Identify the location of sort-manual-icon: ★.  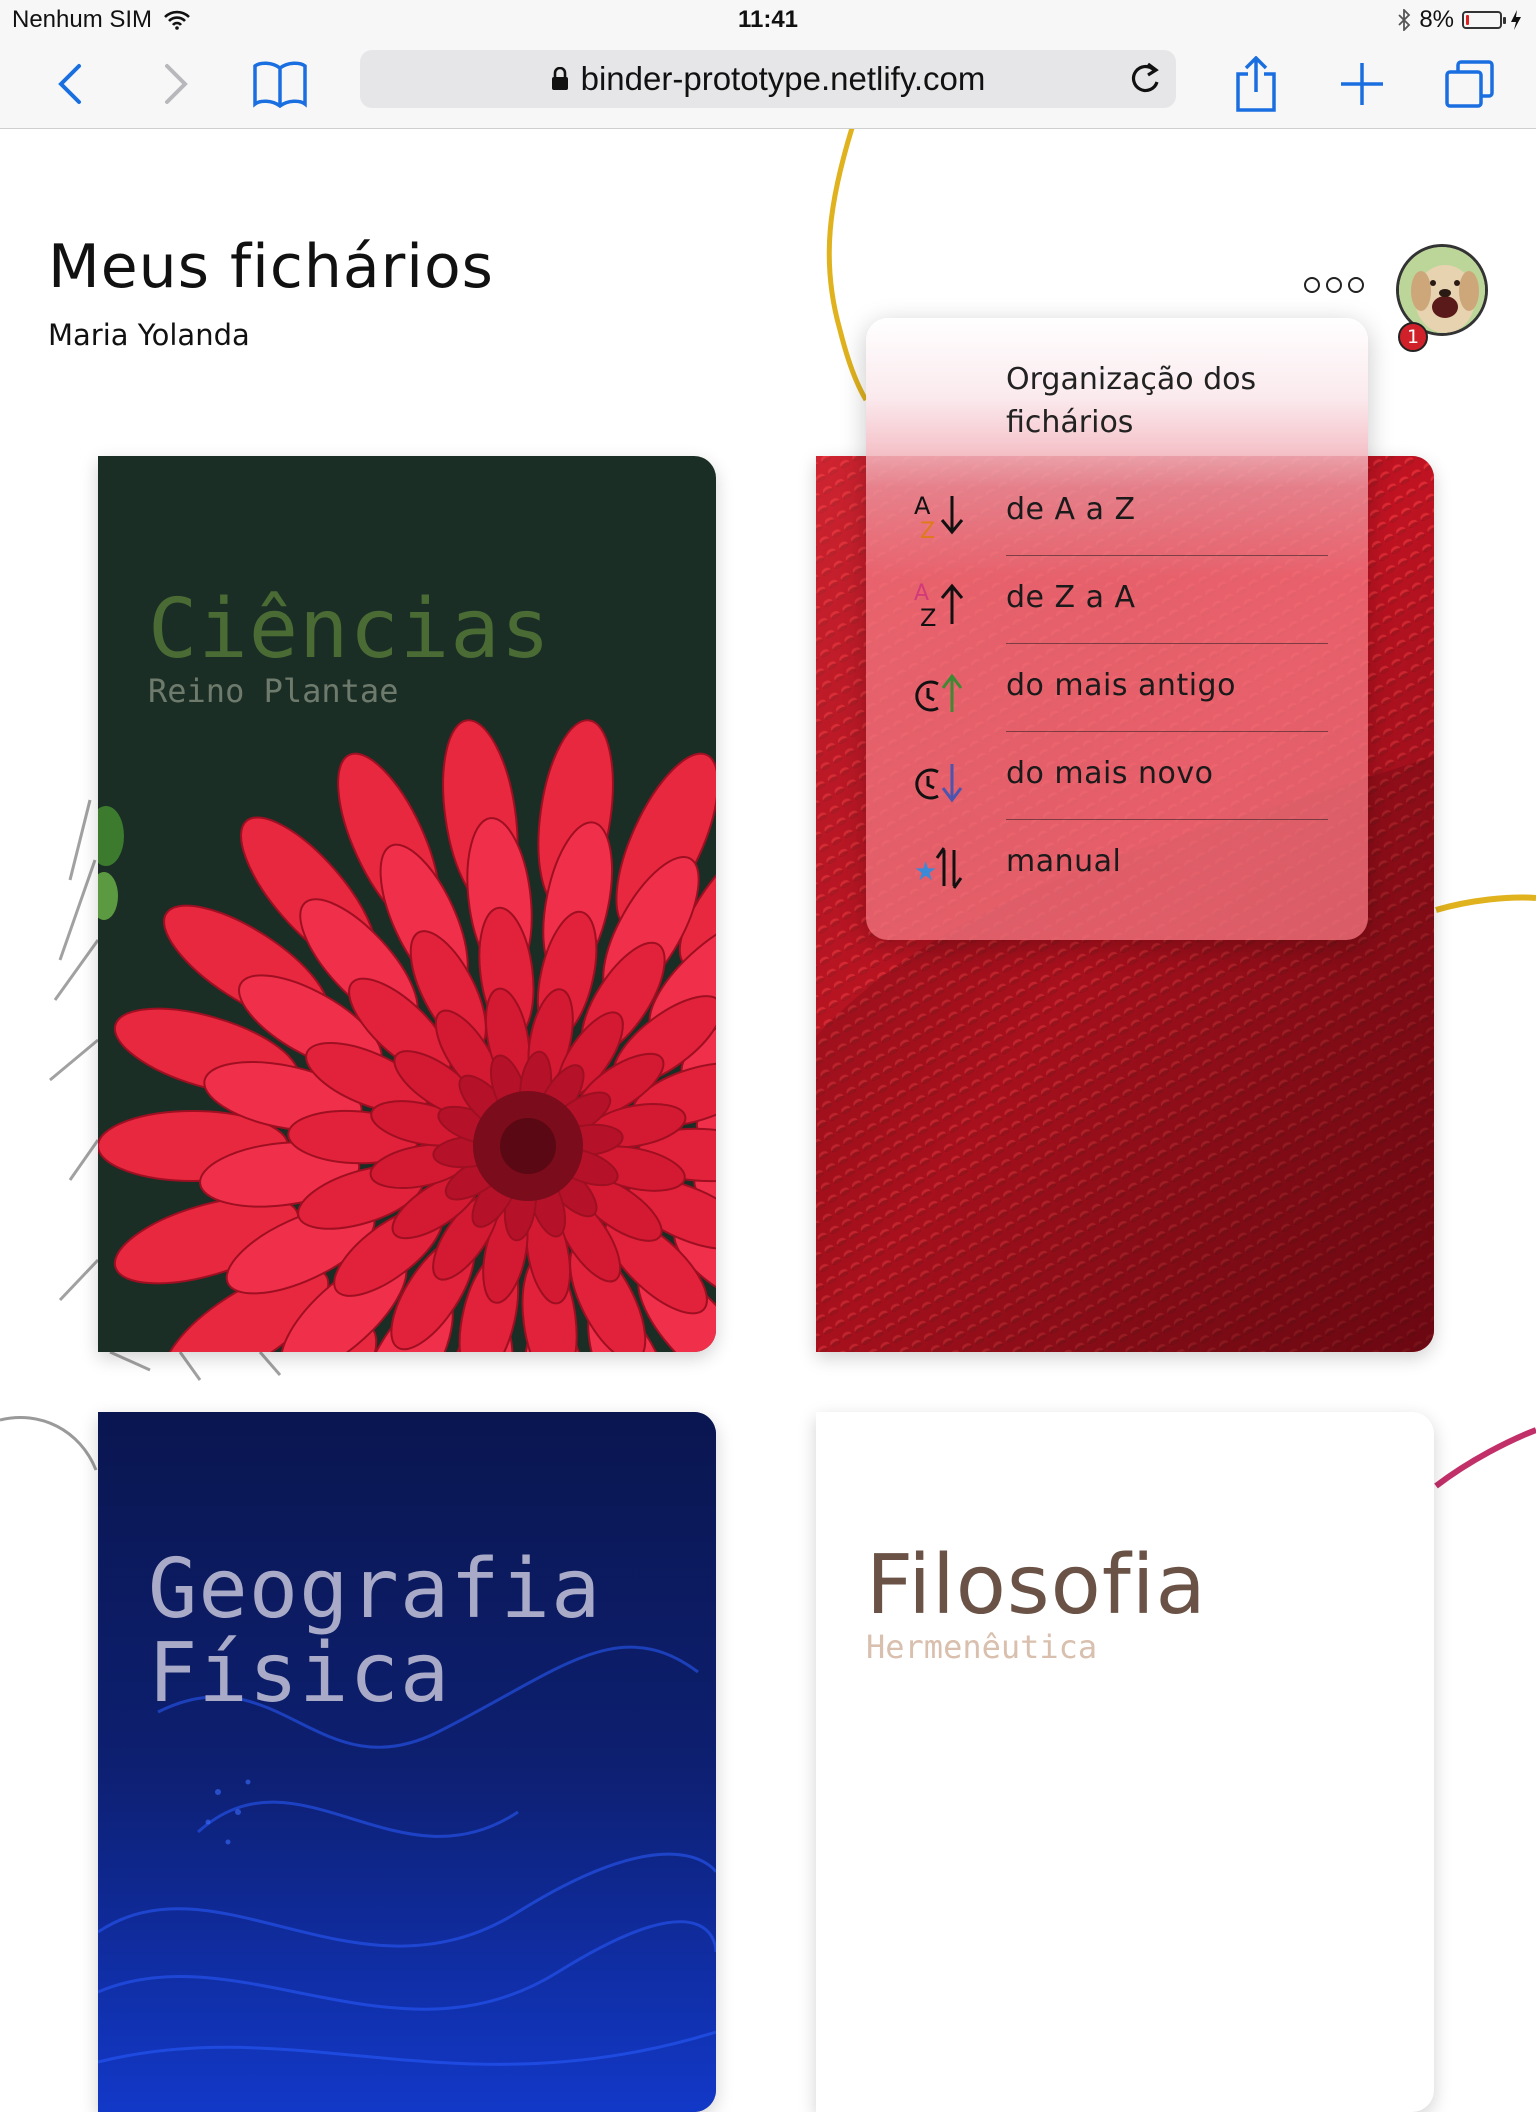
(938, 868).